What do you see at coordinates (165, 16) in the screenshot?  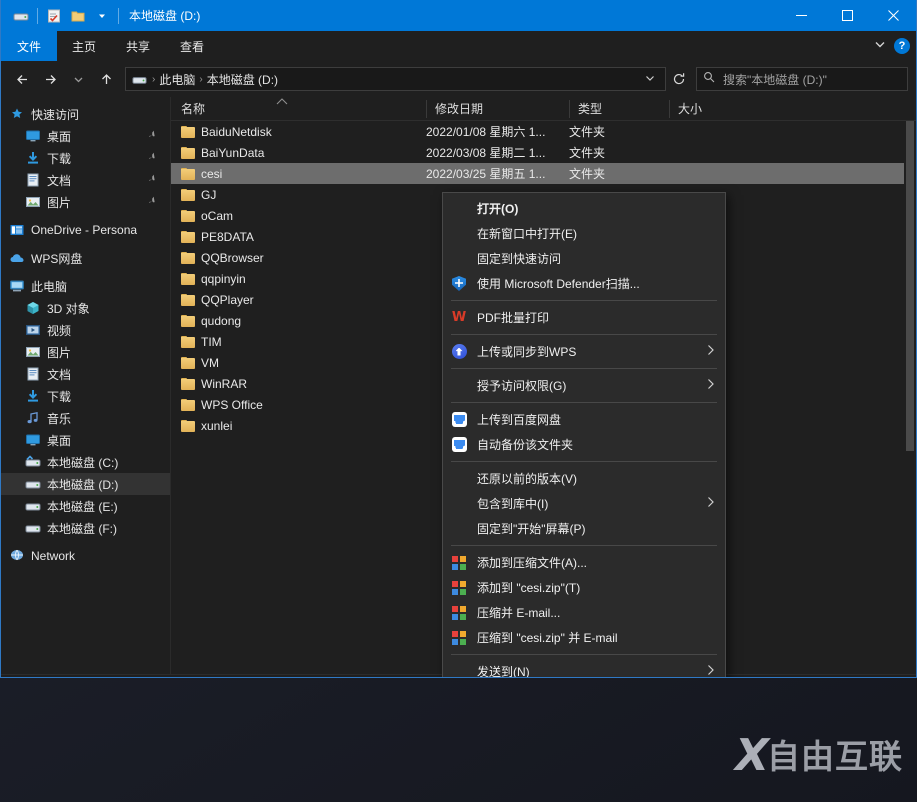 I see `window-title: 本地磁盘 (D:)` at bounding box center [165, 16].